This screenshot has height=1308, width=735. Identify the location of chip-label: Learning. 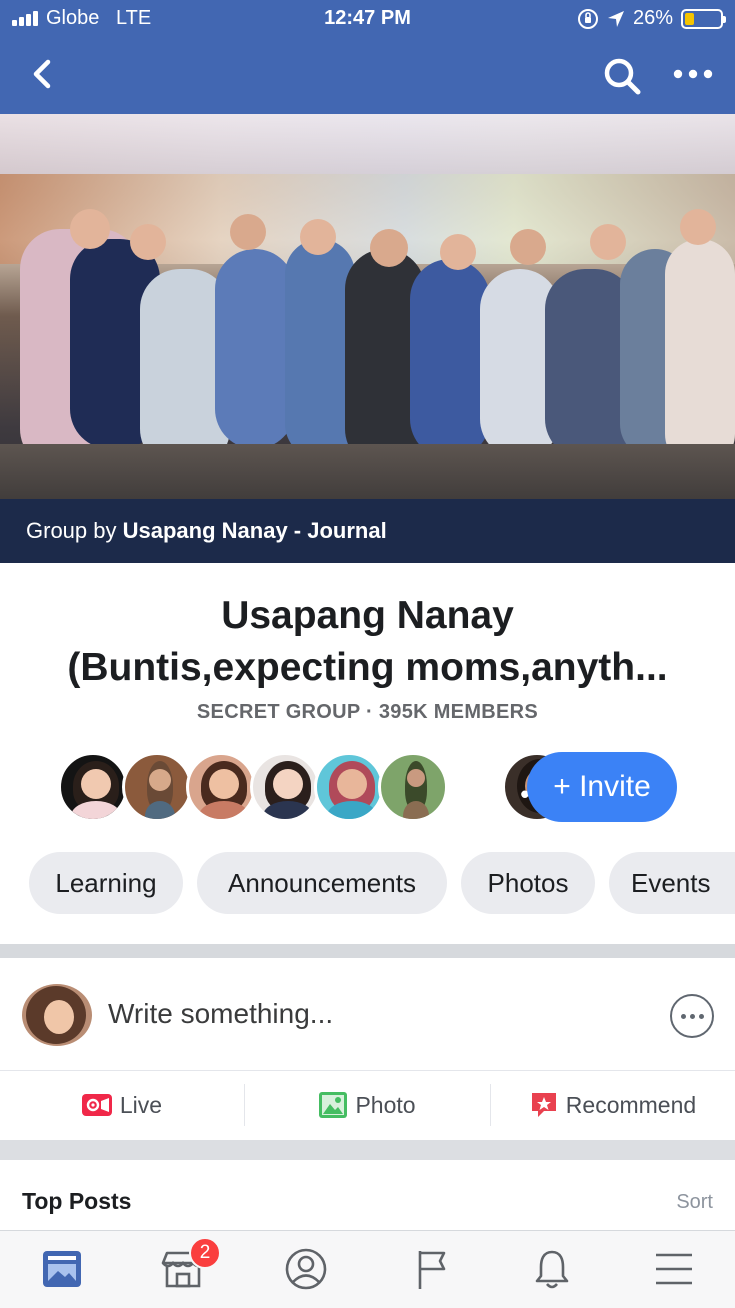
(106, 882).